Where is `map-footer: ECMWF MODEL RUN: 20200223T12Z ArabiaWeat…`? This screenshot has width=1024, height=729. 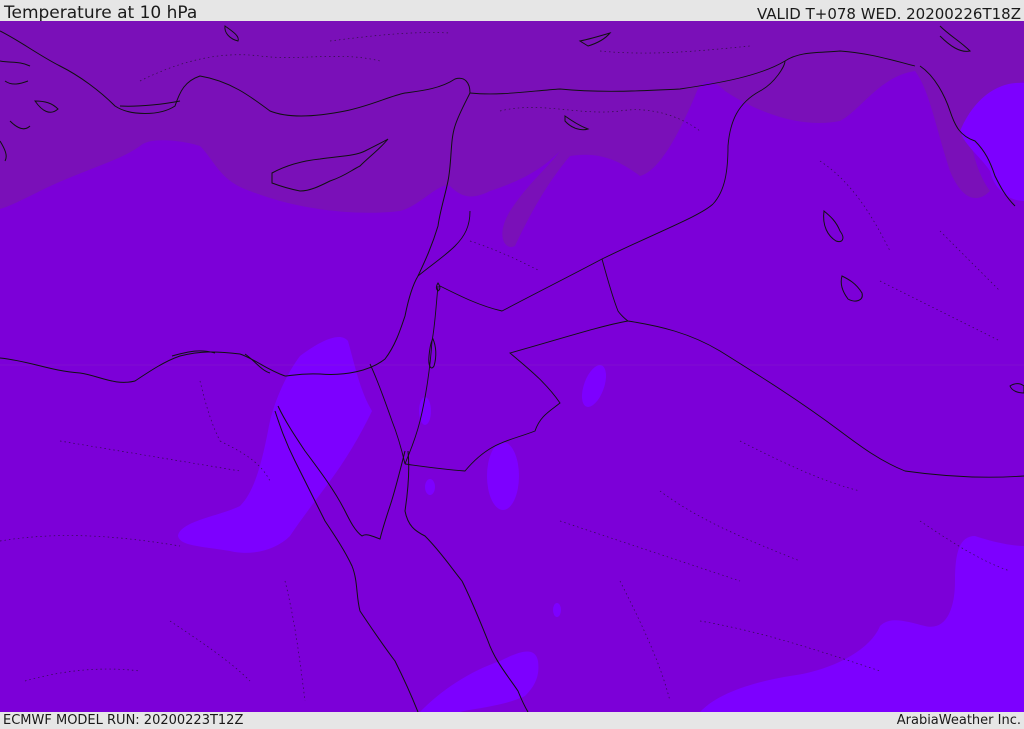 map-footer: ECMWF MODEL RUN: 20200223T12Z ArabiaWeat… is located at coordinates (512, 720).